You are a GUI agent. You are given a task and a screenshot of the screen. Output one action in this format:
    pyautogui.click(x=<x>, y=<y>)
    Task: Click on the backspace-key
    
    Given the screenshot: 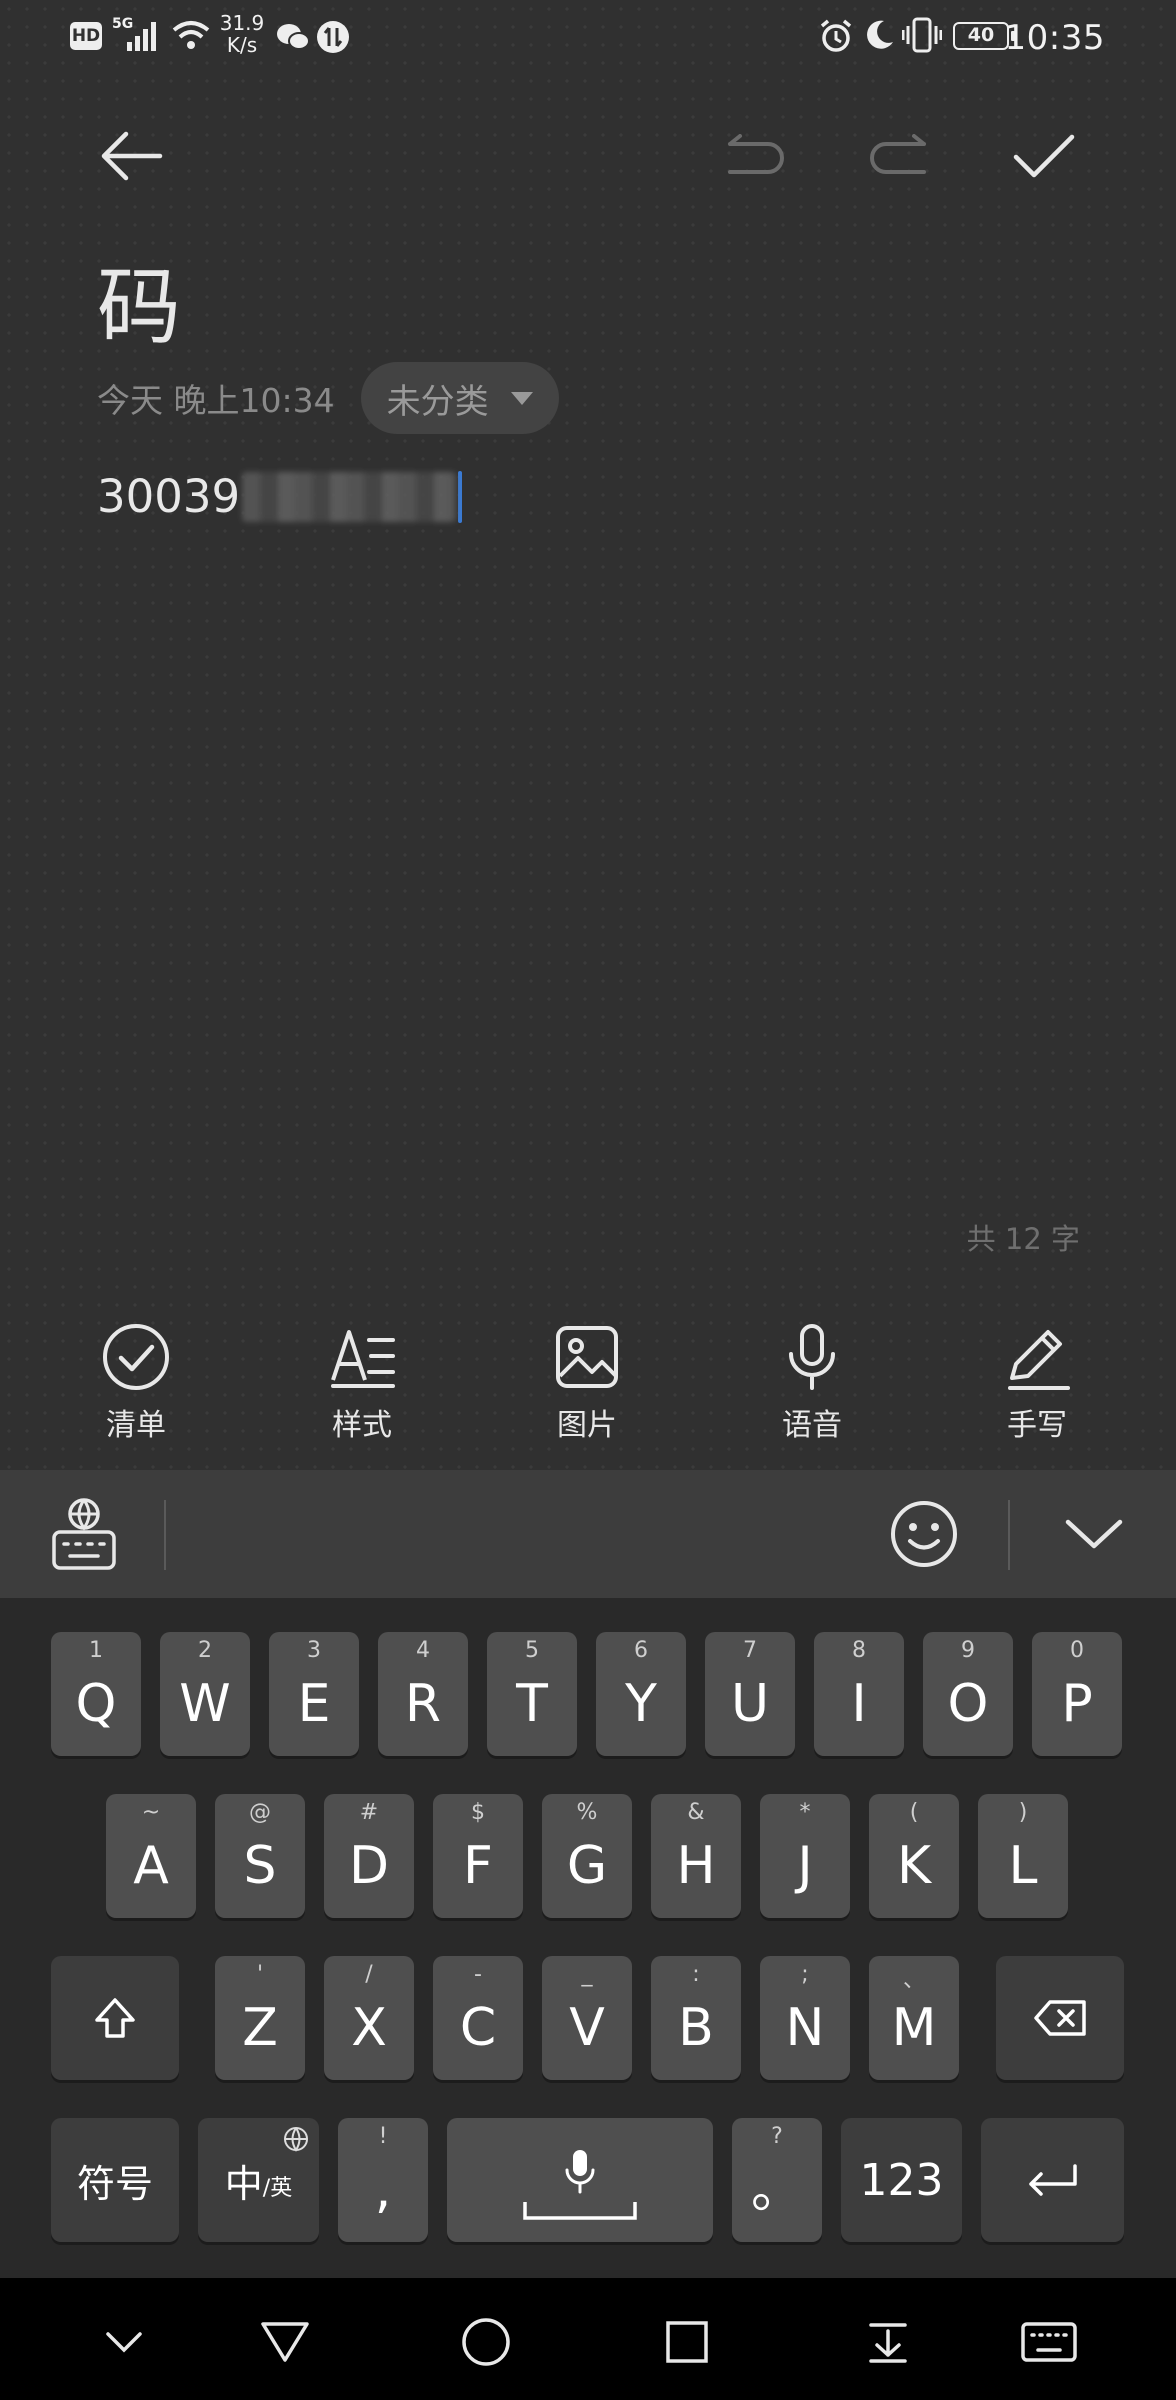 What is the action you would take?
    pyautogui.click(x=1060, y=2018)
    